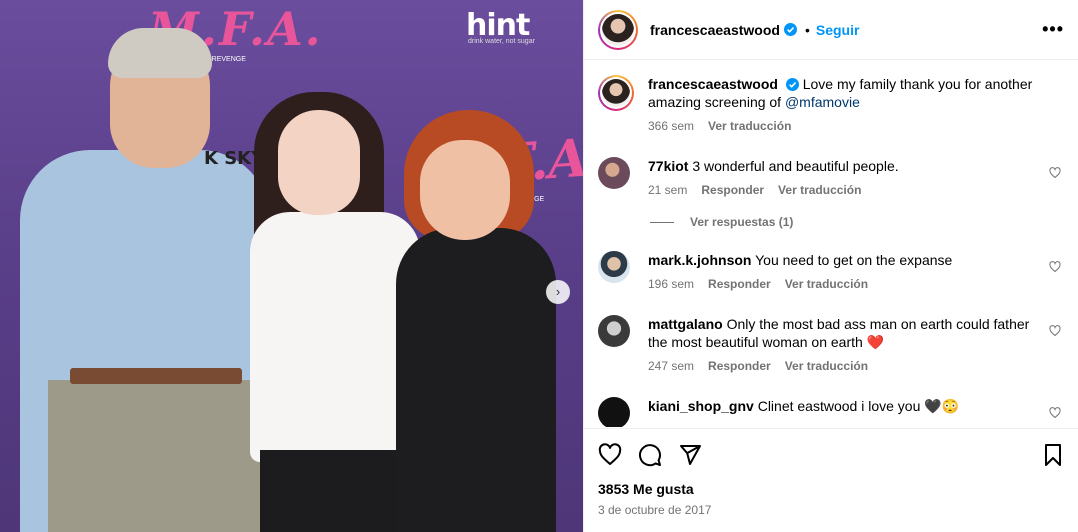 This screenshot has width=1078, height=532. What do you see at coordinates (715, 30) in the screenshot?
I see `author-username: francescaeastwood` at bounding box center [715, 30].